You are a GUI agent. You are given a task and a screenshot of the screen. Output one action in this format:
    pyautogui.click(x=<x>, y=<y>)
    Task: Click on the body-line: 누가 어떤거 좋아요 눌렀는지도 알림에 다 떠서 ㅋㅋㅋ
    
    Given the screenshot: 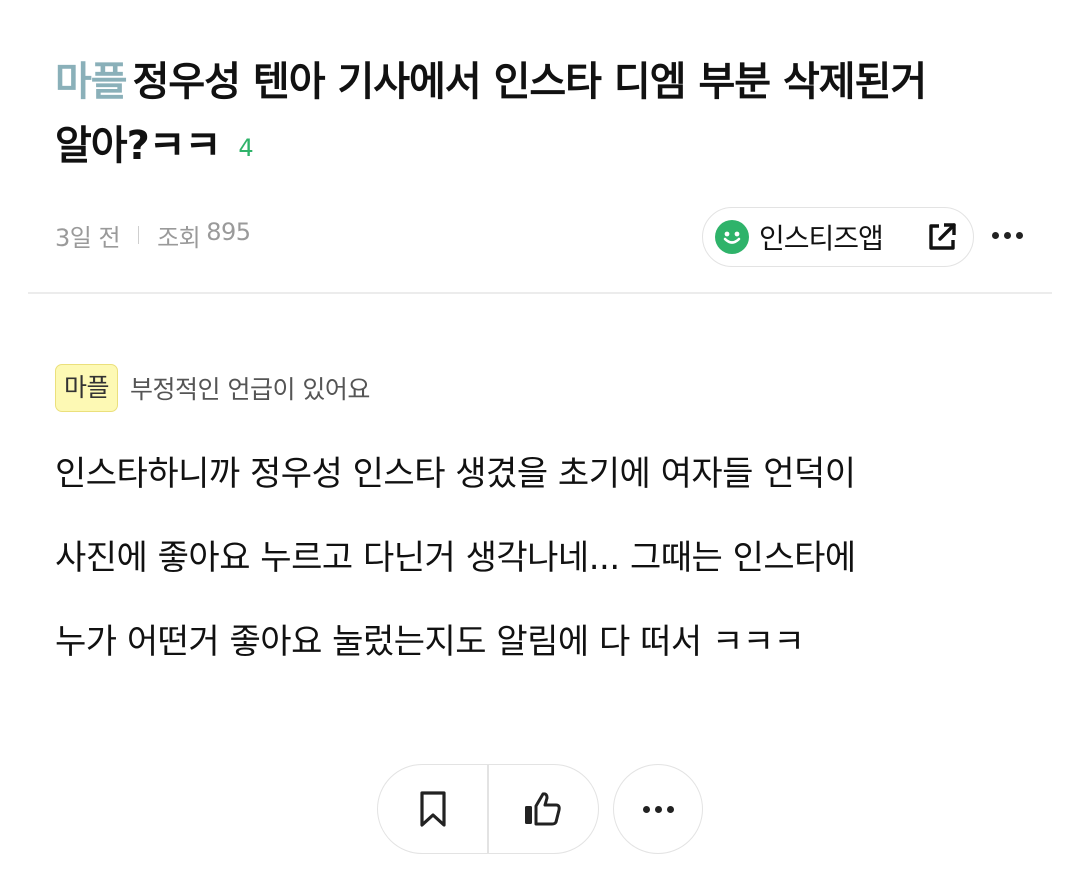 What is the action you would take?
    pyautogui.click(x=430, y=642)
    